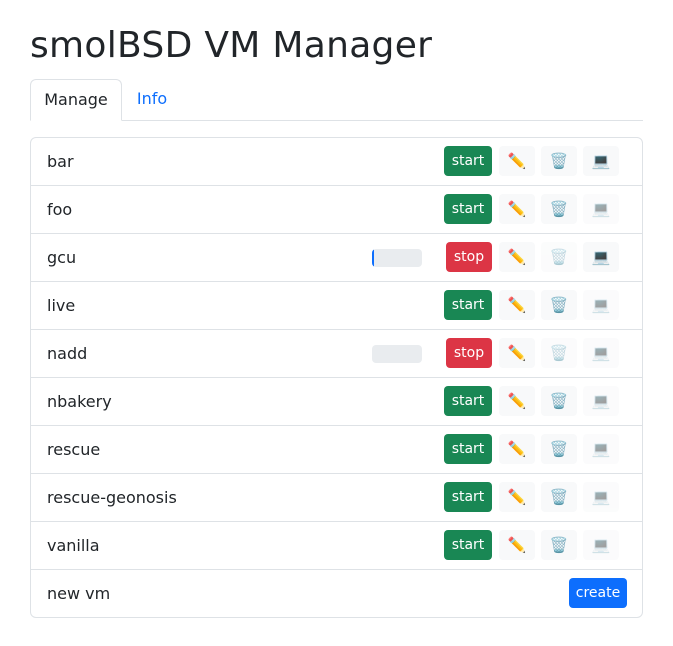 Image resolution: width=673 pixels, height=646 pixels. What do you see at coordinates (373, 258) in the screenshot?
I see `vm-progress-fill` at bounding box center [373, 258].